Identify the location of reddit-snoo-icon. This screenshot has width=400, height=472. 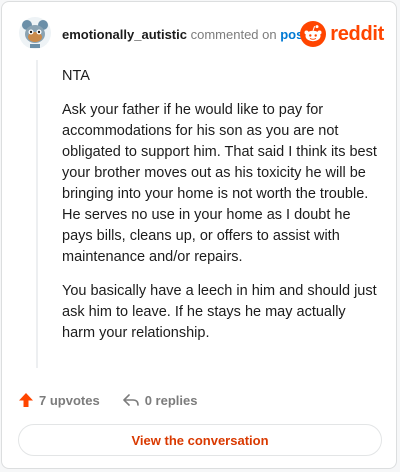
(313, 34).